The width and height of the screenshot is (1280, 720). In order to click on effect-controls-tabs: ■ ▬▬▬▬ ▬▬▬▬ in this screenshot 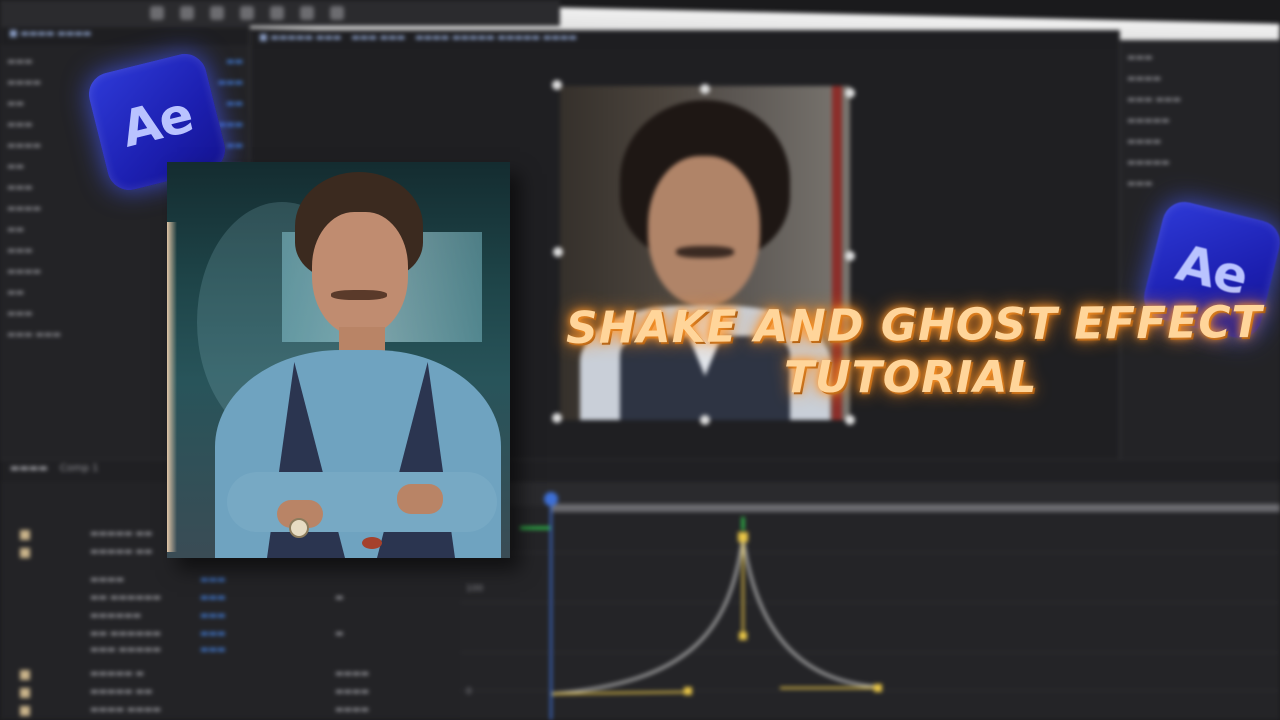, I will do `click(125, 36)`.